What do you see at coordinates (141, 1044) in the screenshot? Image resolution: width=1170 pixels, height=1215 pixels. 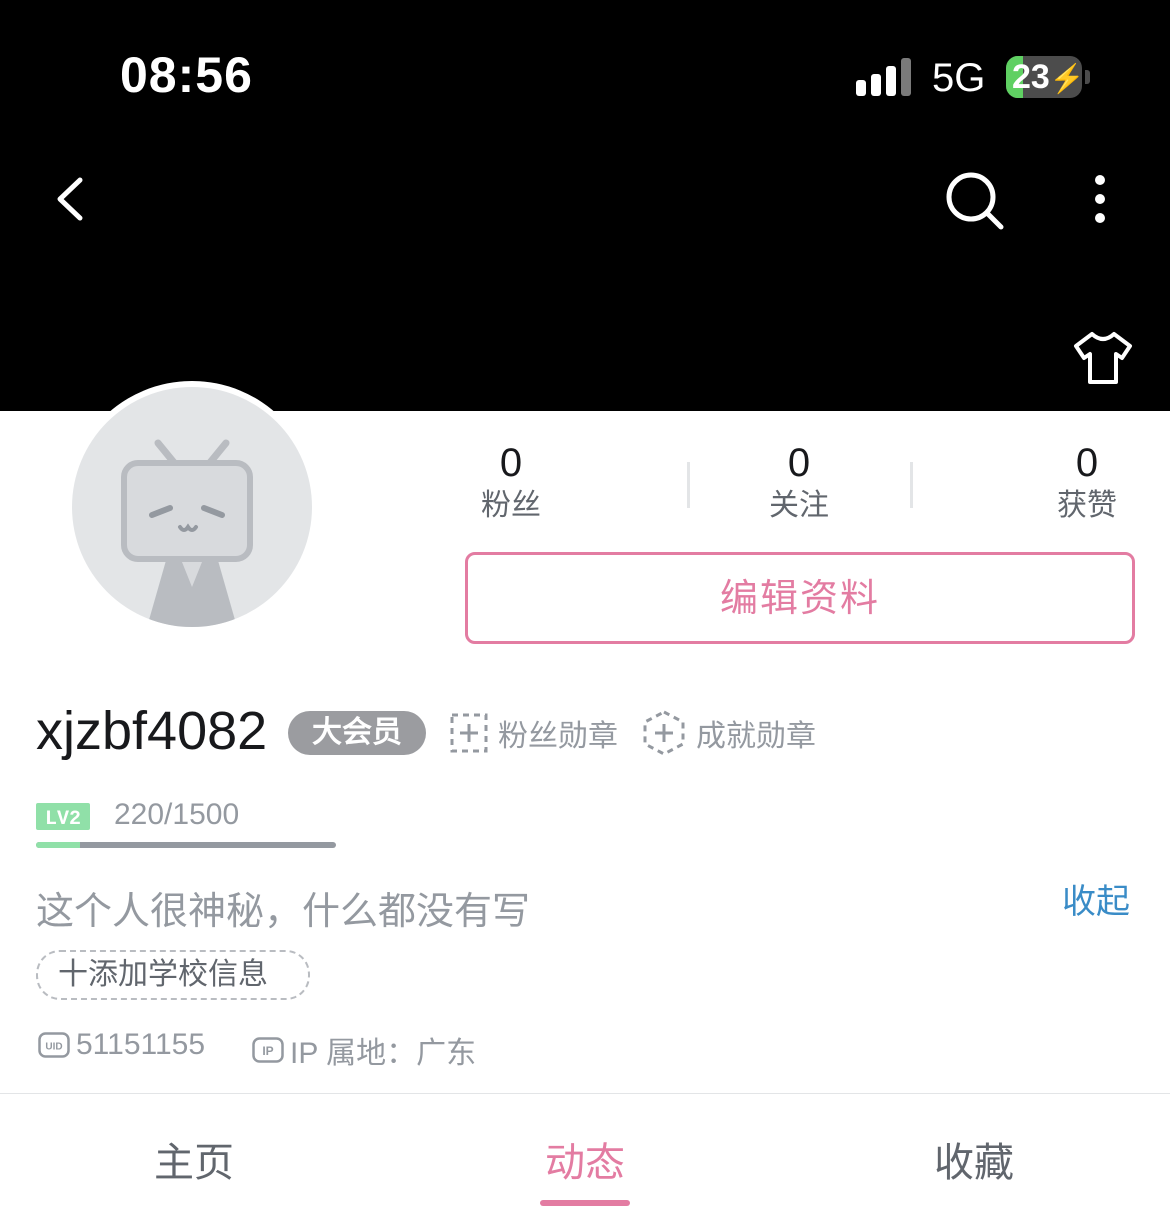 I see `uid-value: 51151155` at bounding box center [141, 1044].